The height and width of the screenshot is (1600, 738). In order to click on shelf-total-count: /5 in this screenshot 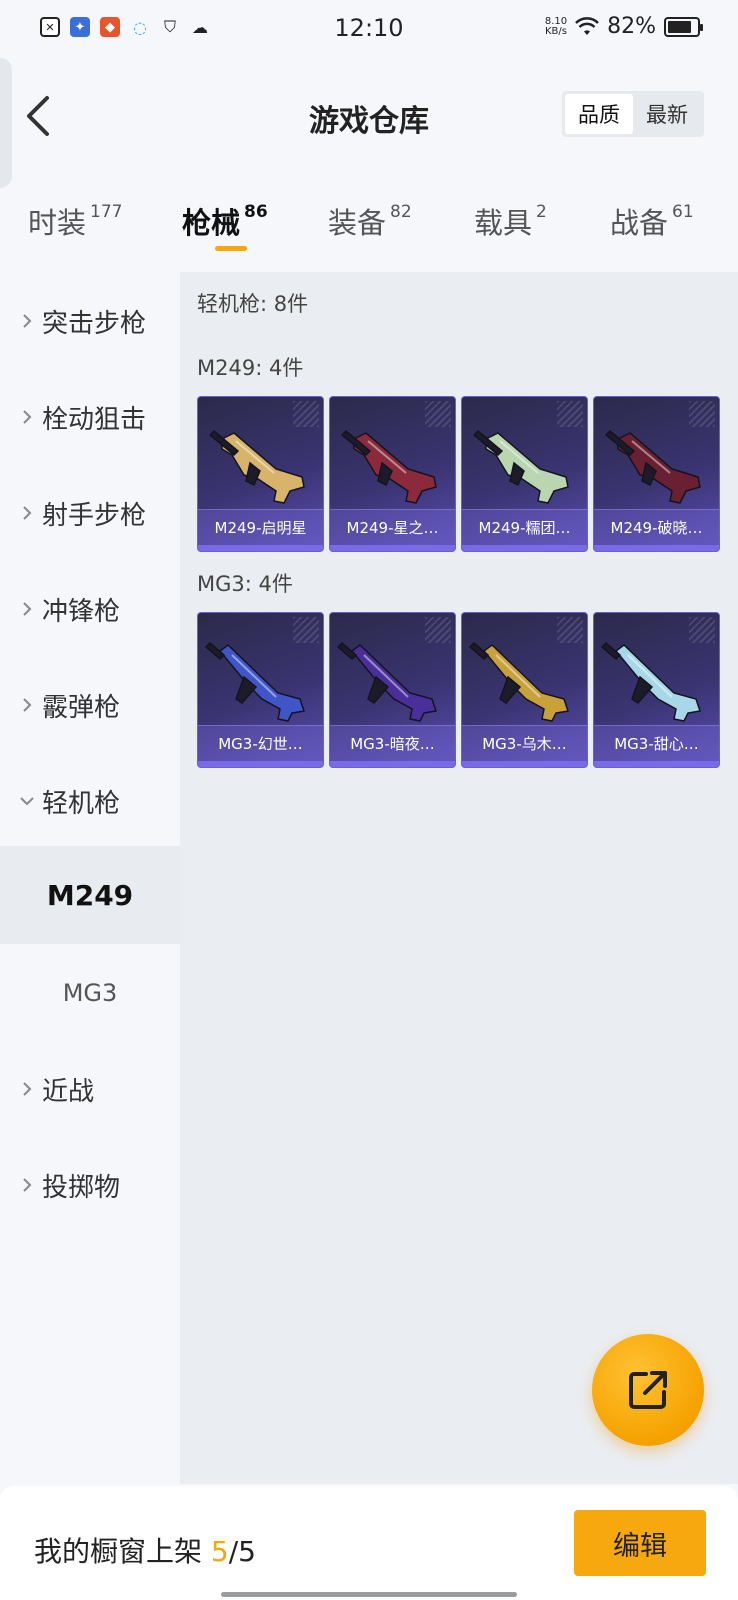, I will do `click(242, 1551)`.